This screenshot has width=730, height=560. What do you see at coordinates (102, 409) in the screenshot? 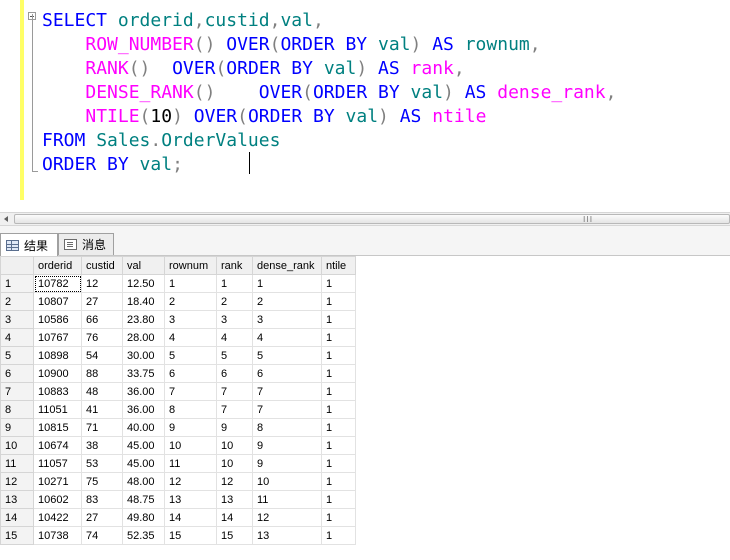
I see `grid-cell: 41` at bounding box center [102, 409].